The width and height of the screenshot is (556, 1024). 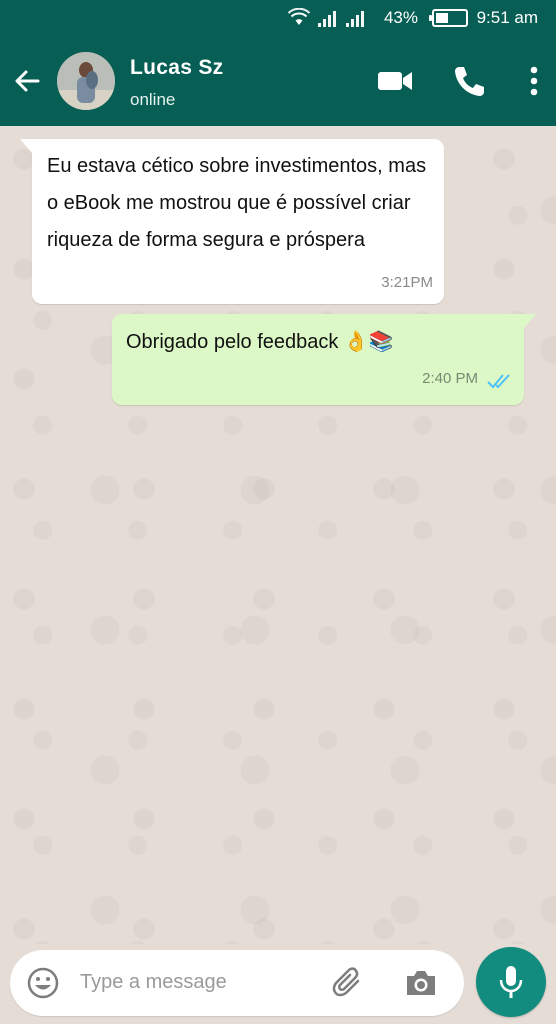 I want to click on avatar, so click(x=86, y=81).